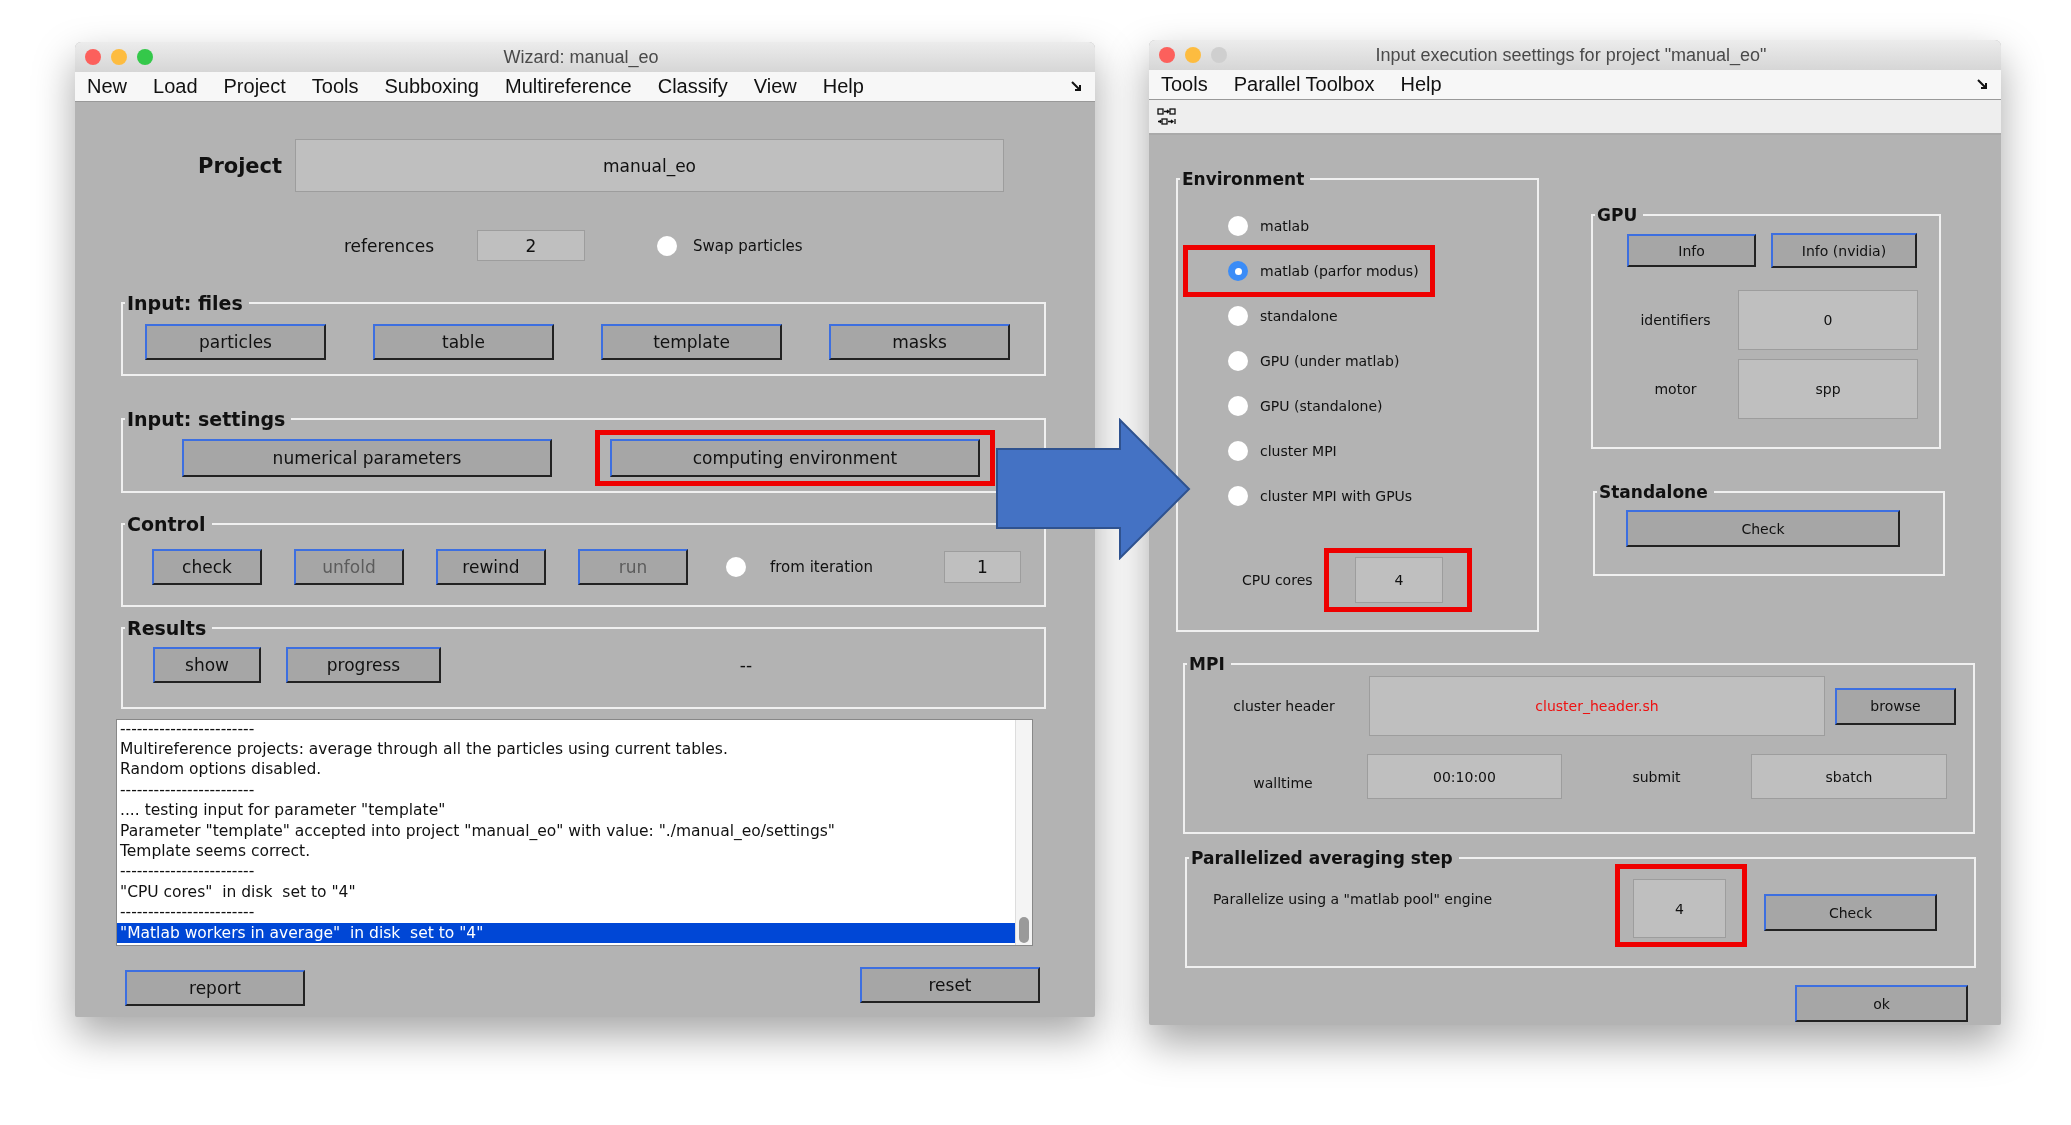 Image resolution: width=2071 pixels, height=1125 pixels. I want to click on window-title: Wizard: manual_eo, so click(581, 57).